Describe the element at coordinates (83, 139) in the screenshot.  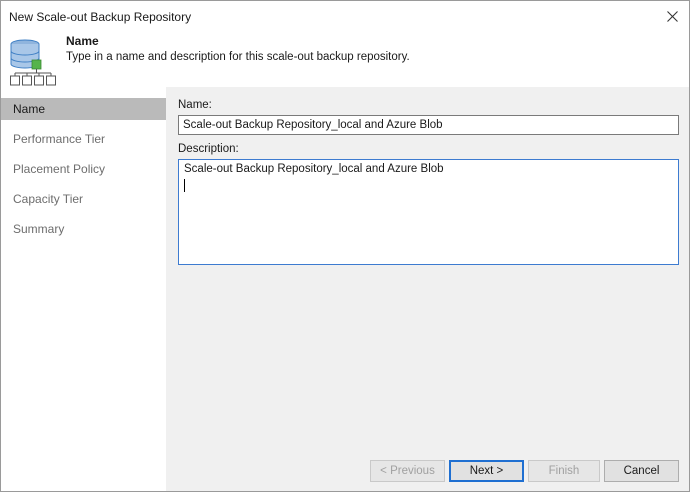
I see `sidebar-item-performance-tier: Performance Tier` at that location.